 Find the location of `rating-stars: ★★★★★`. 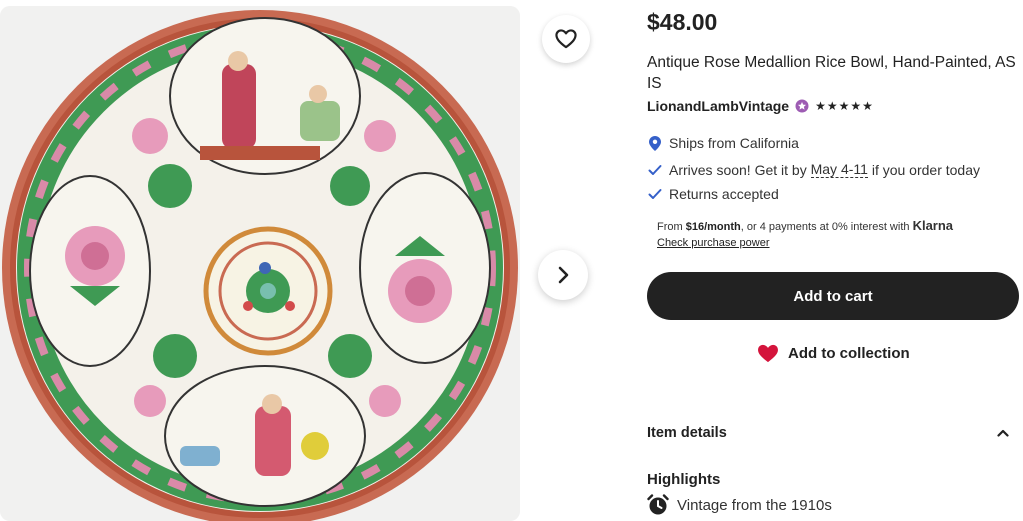

rating-stars: ★★★★★ is located at coordinates (844, 106).